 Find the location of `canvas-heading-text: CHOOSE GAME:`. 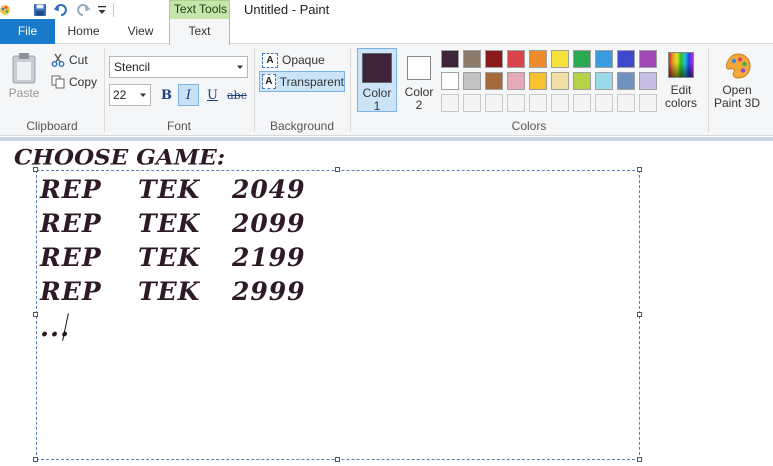

canvas-heading-text: CHOOSE GAME: is located at coordinates (120, 157).